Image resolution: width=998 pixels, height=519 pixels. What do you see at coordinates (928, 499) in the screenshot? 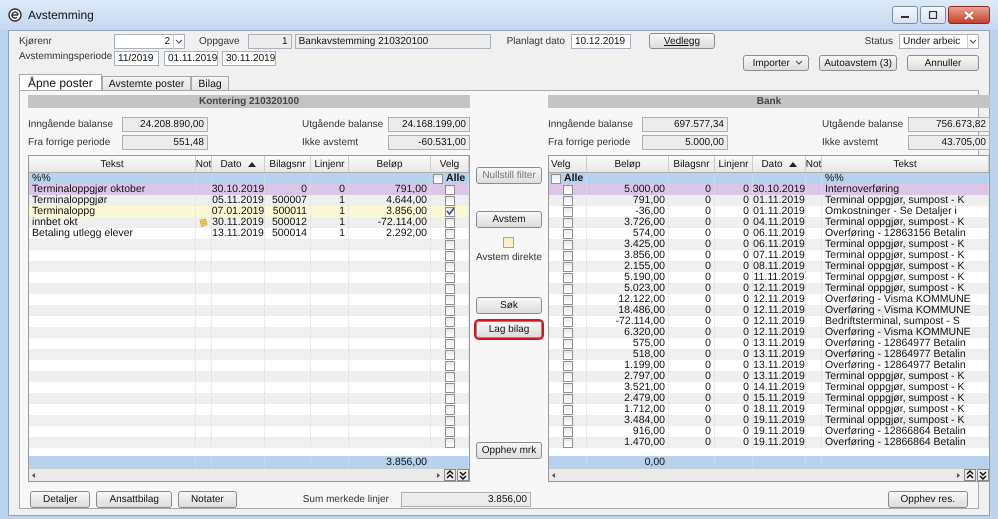
I see `opphev-res-button: Opphev res.` at bounding box center [928, 499].